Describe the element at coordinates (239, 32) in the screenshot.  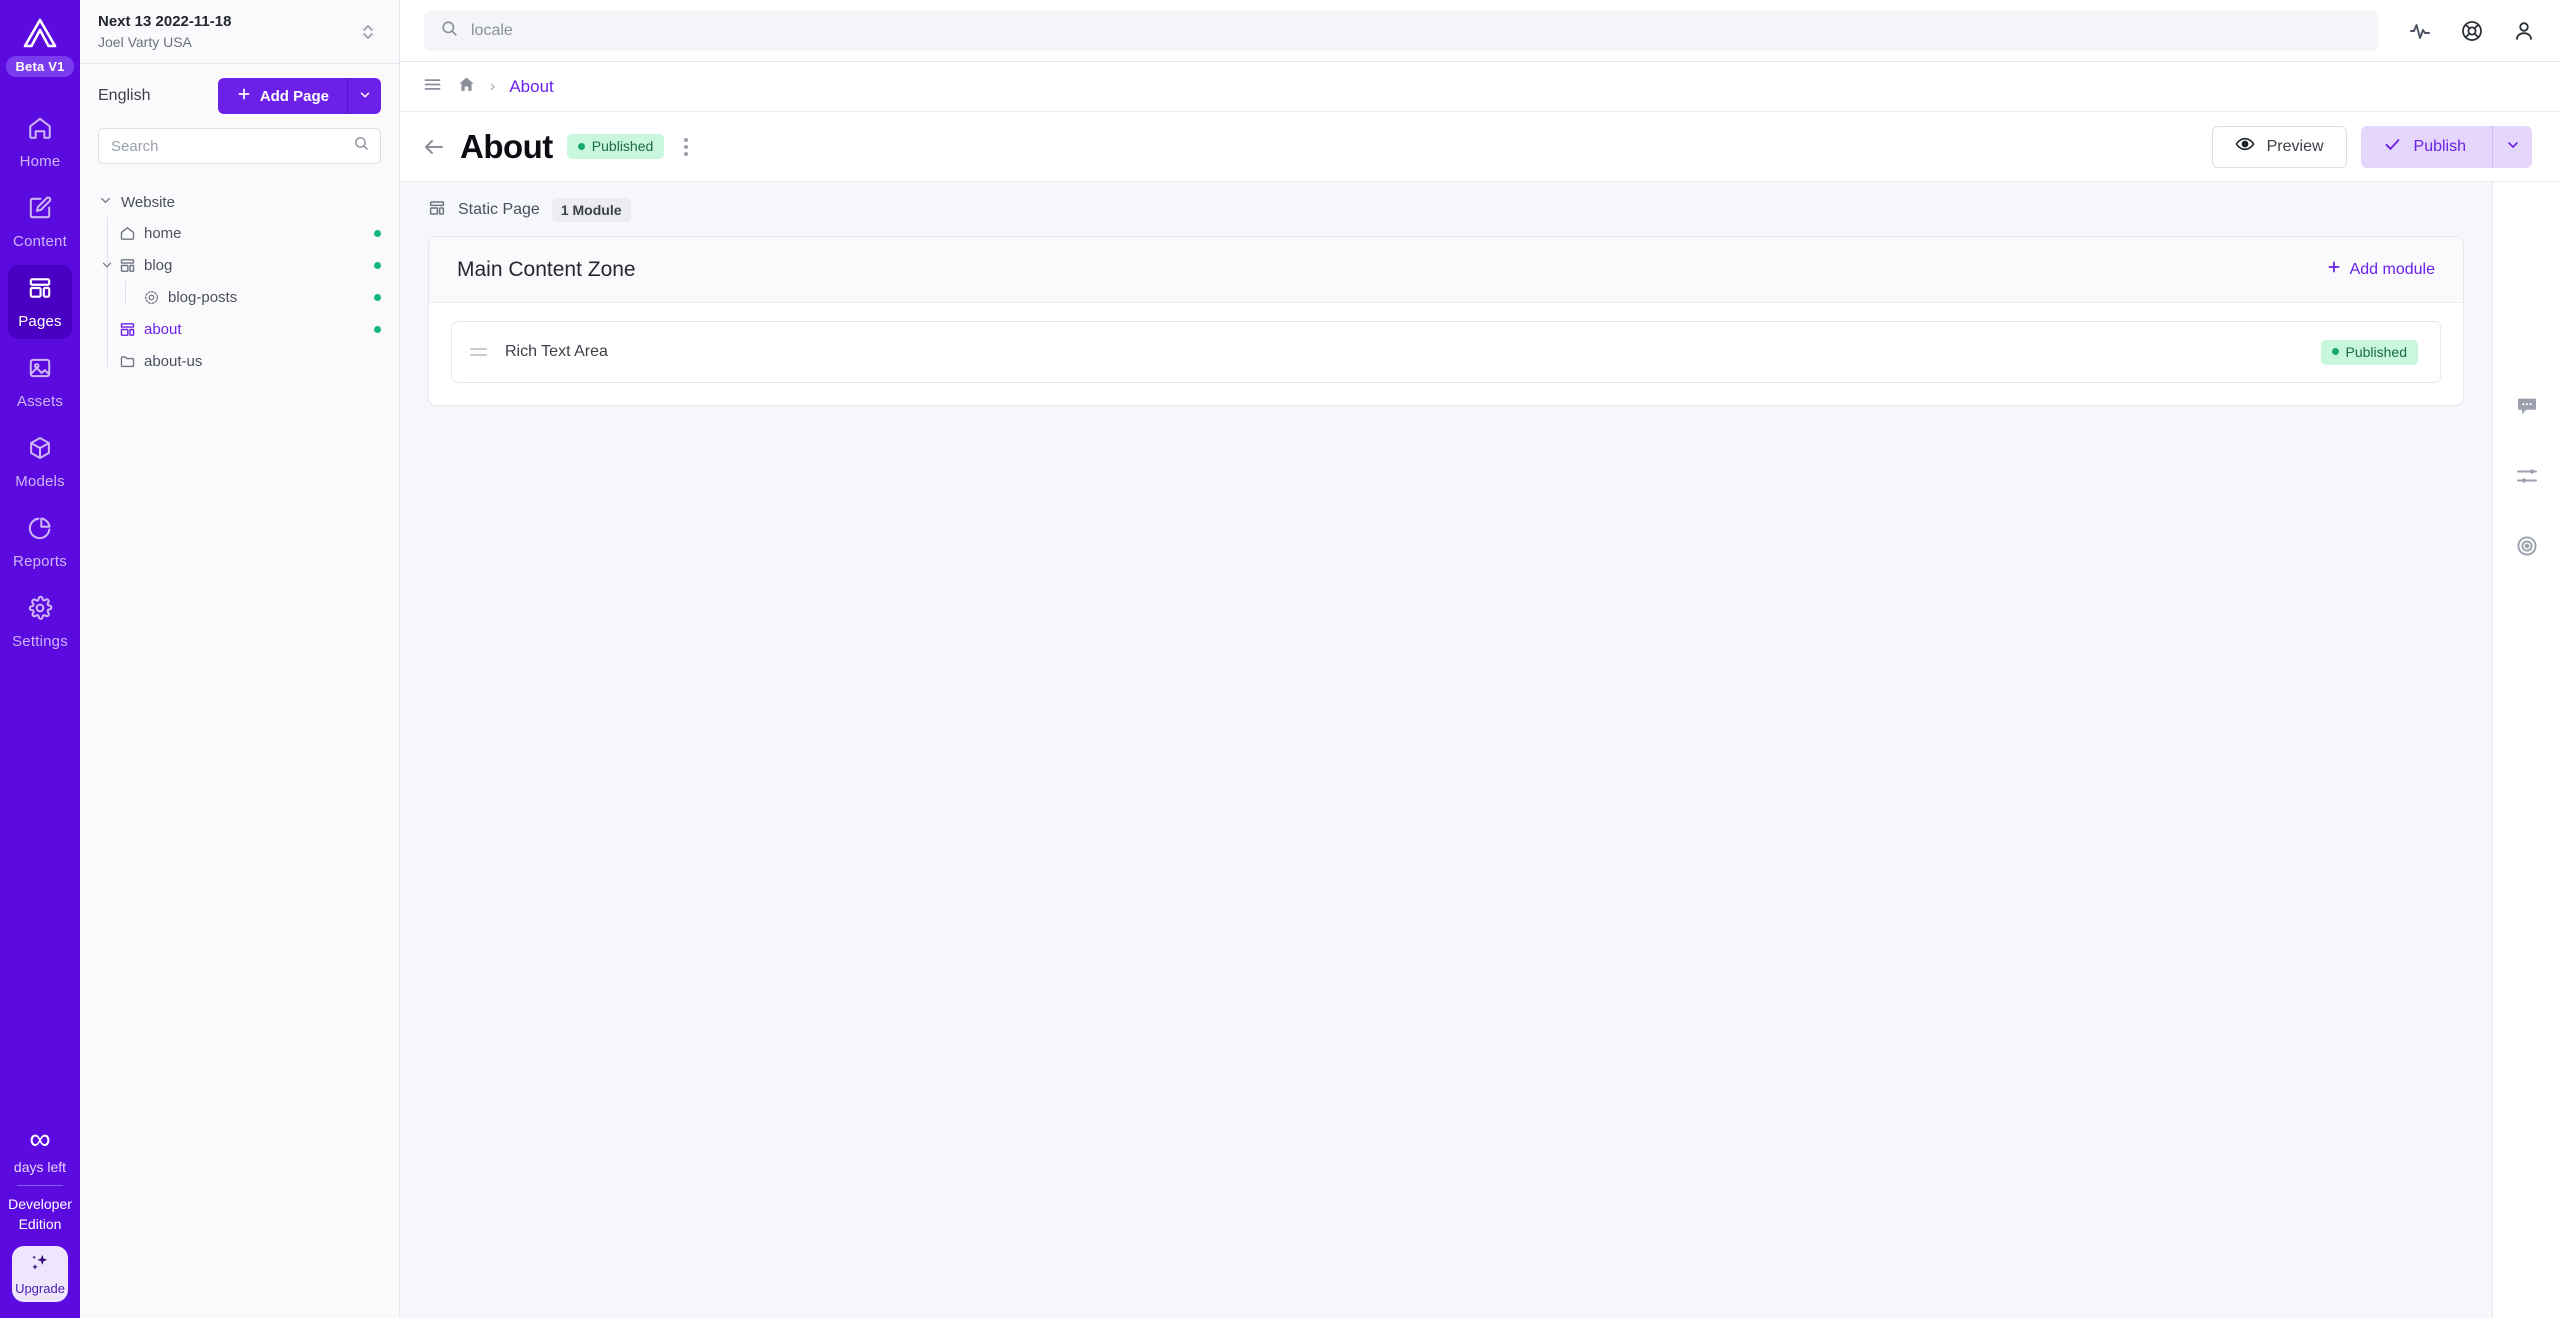
I see `site-selector: Next 13 2022-11-18 Joel Varty USA` at that location.